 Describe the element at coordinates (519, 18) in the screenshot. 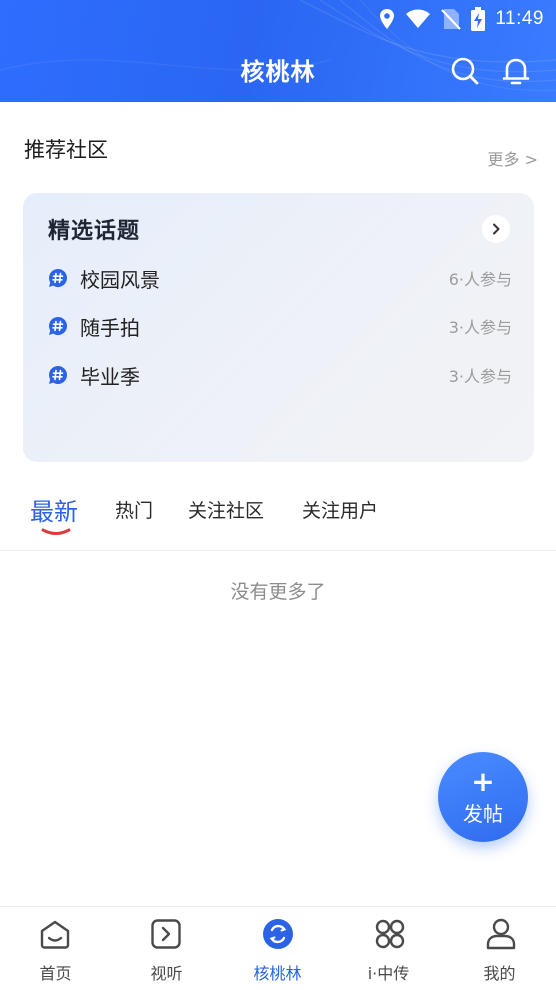

I see `status-time: 11:49` at that location.